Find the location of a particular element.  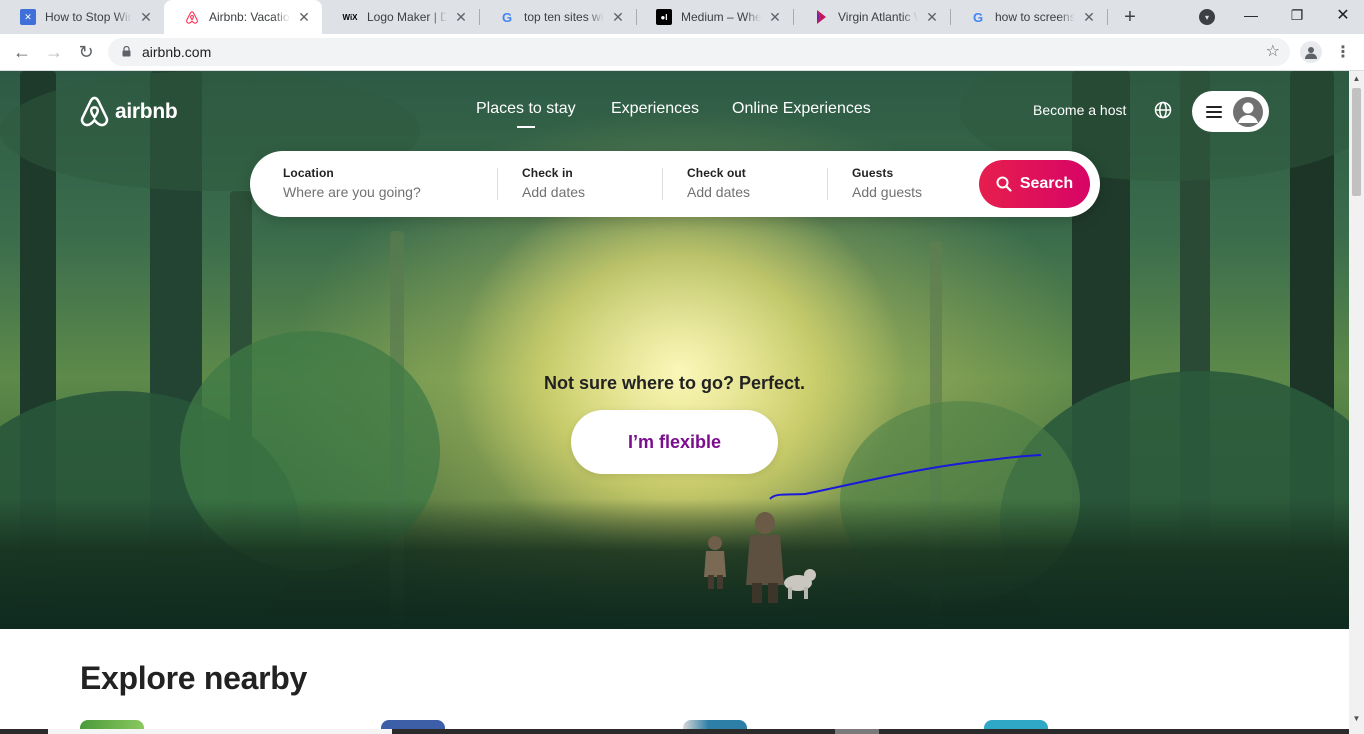

url-text: airbnb.com is located at coordinates (177, 52).